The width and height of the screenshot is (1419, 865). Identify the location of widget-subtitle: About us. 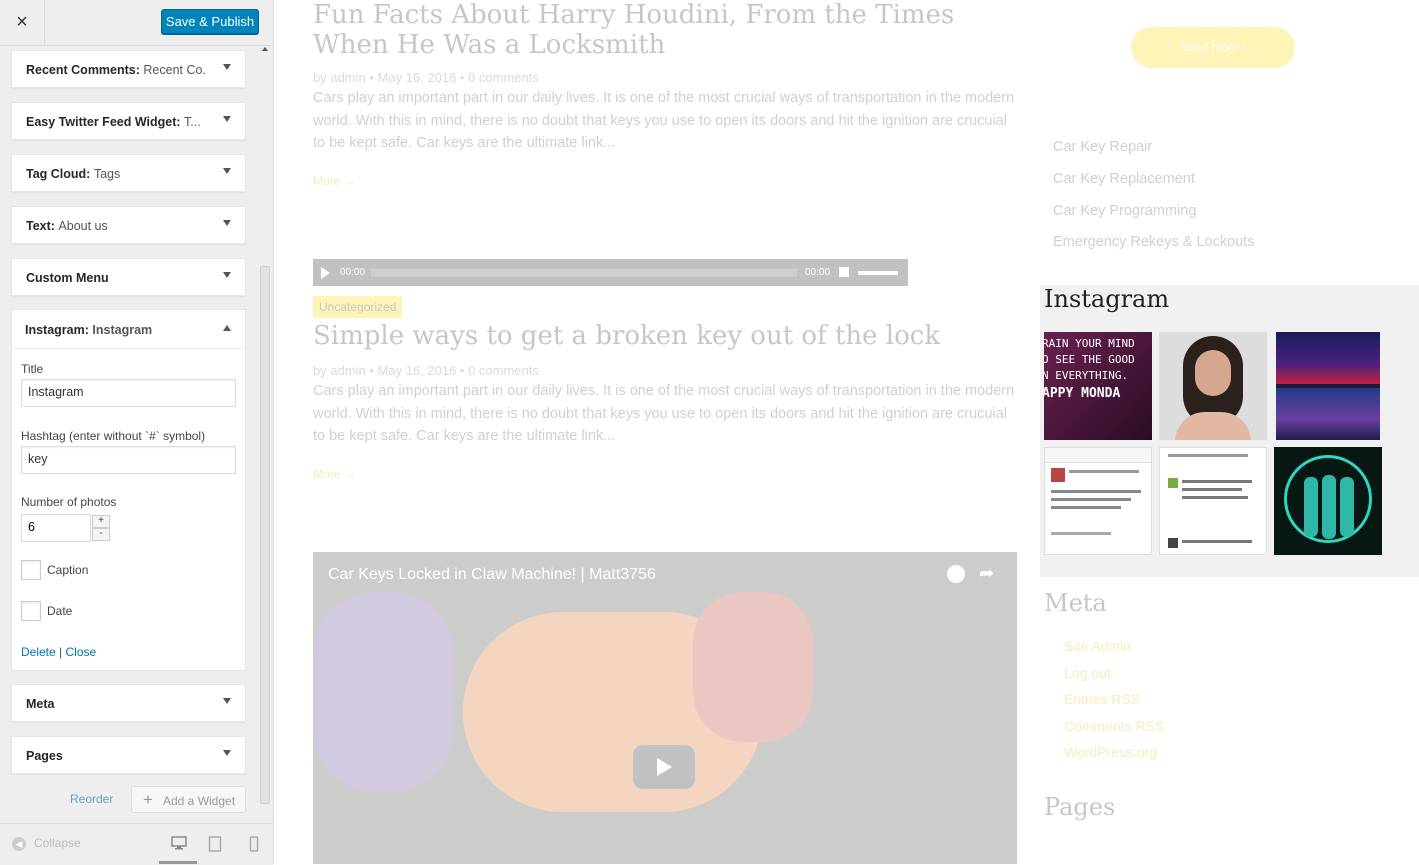
(83, 226).